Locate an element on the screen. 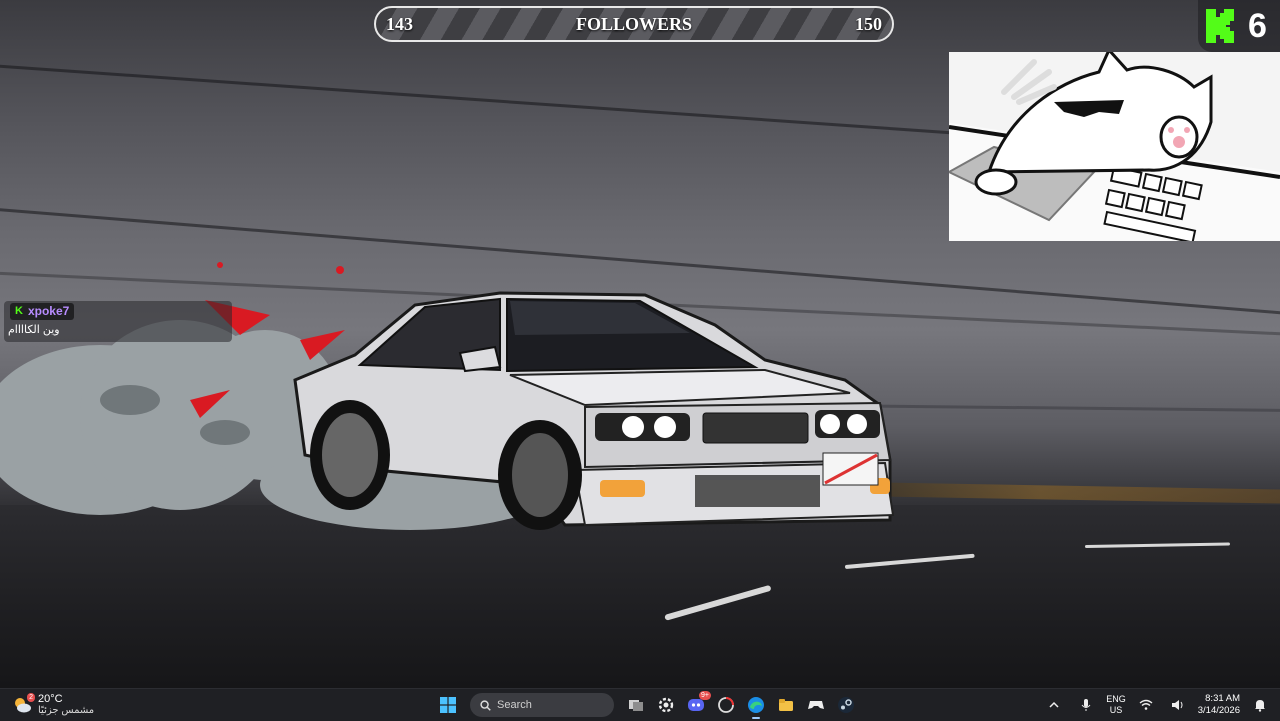  search-placeholder: Search is located at coordinates (514, 705).